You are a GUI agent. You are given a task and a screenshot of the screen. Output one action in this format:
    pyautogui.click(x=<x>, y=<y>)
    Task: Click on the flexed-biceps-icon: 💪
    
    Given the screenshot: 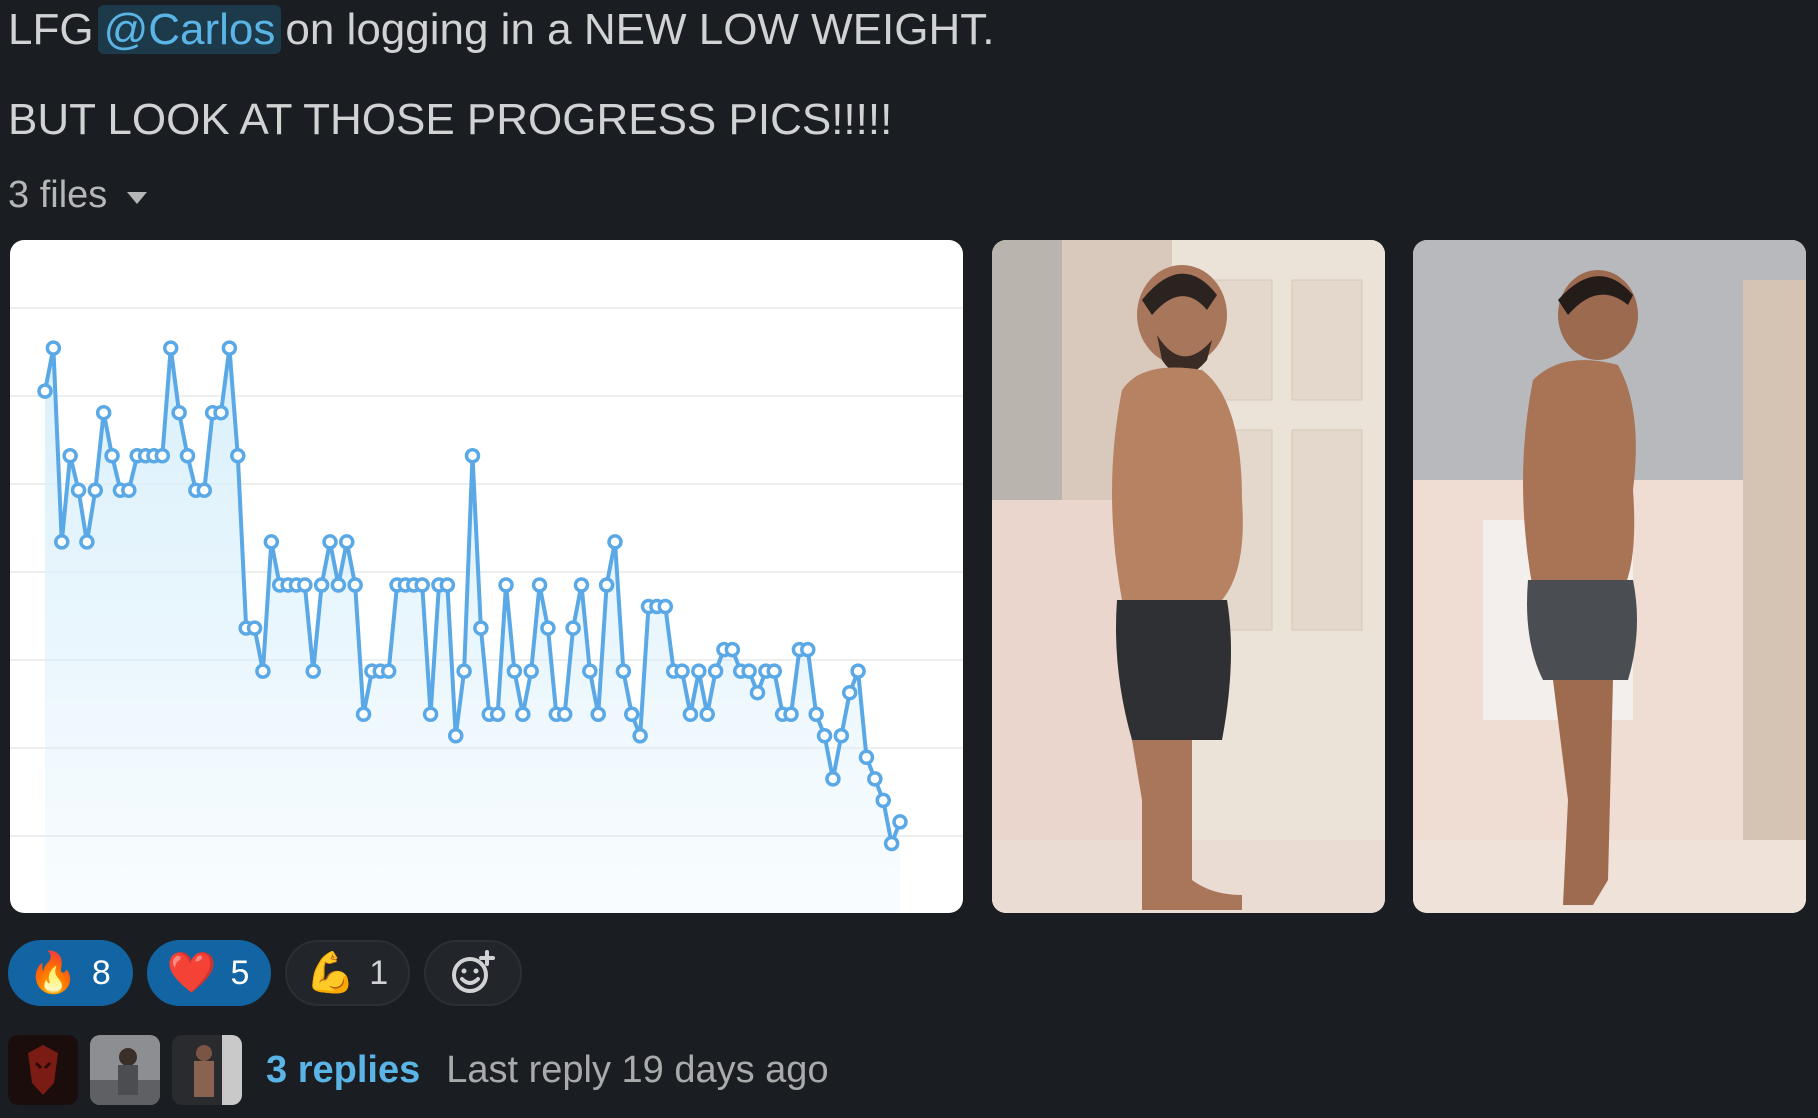 What is the action you would take?
    pyautogui.click(x=330, y=973)
    